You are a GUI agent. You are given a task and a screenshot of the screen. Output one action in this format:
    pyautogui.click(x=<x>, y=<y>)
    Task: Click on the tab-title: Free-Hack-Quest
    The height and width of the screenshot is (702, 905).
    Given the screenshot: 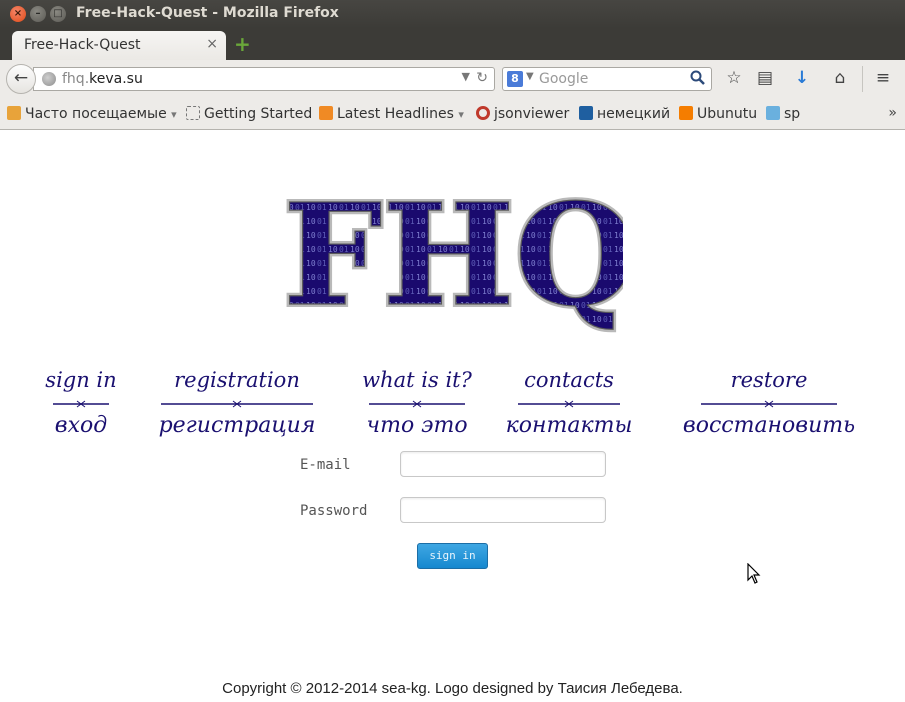 What is the action you would take?
    pyautogui.click(x=82, y=45)
    